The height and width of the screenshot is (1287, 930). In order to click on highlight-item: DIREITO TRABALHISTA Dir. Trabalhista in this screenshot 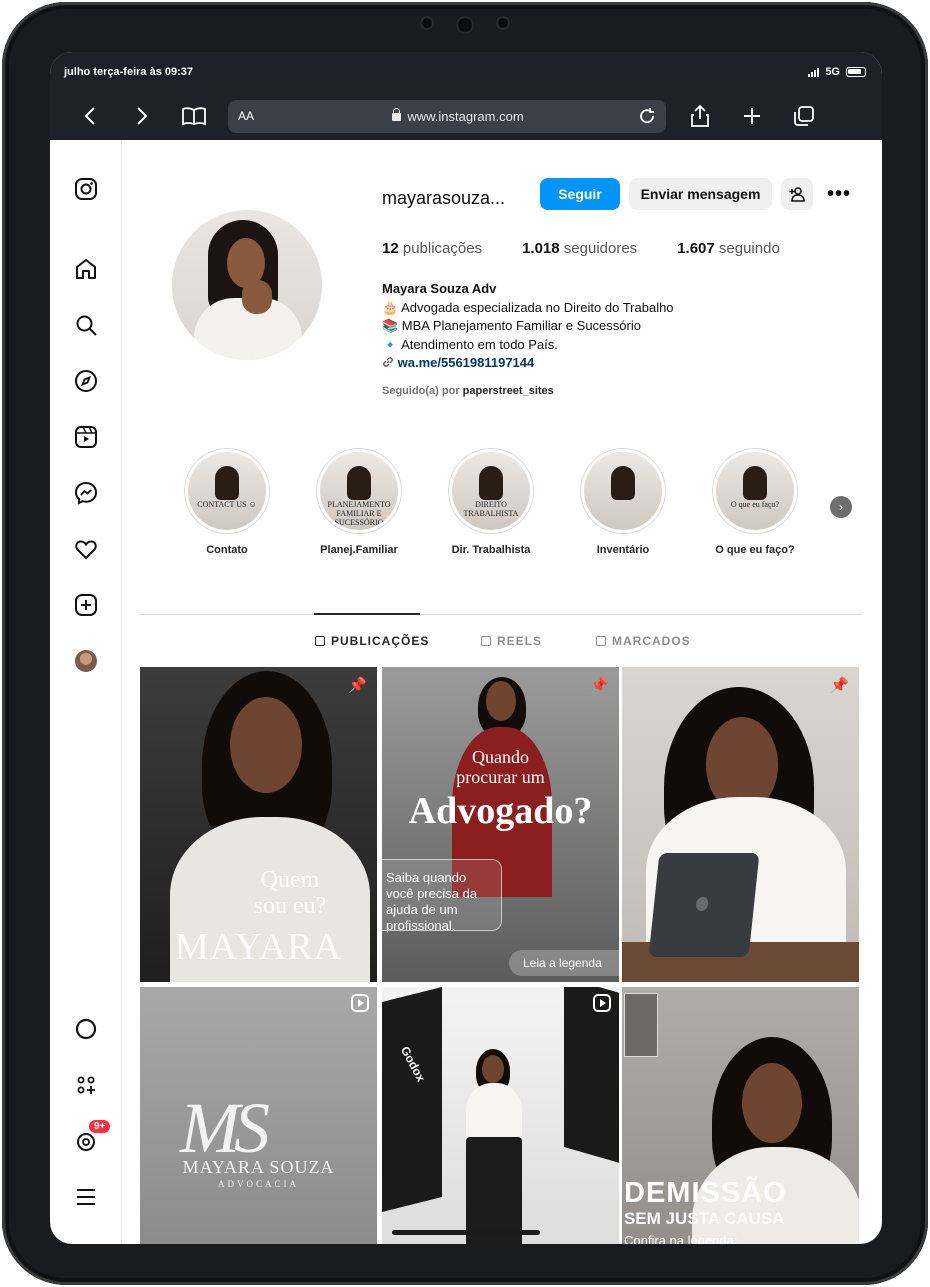, I will do `click(491, 502)`.